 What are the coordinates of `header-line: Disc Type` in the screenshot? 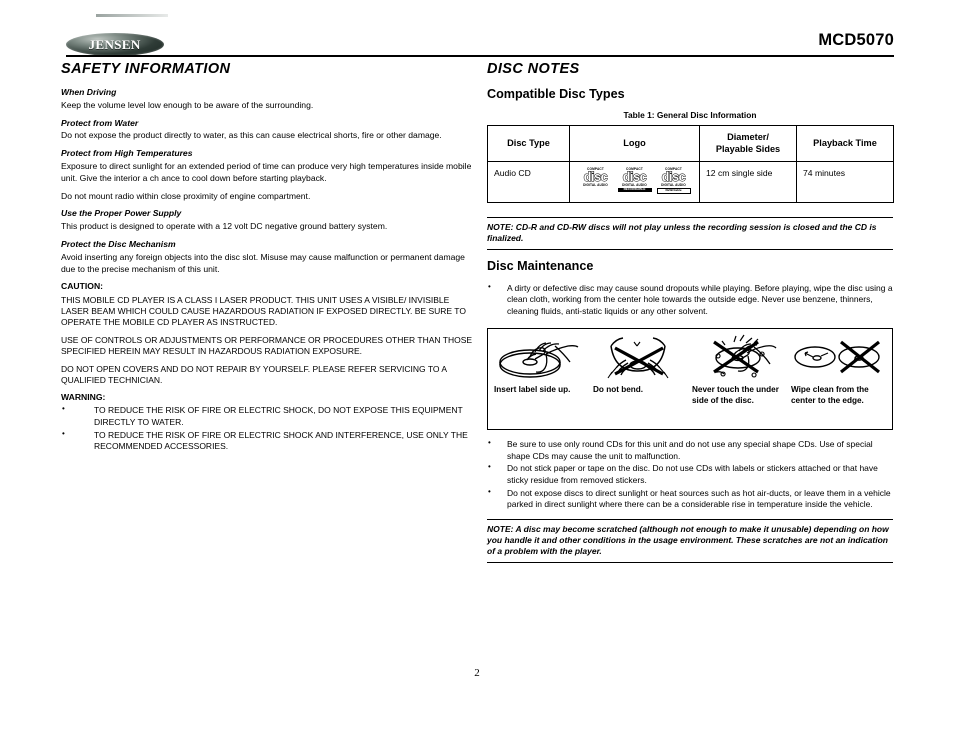 It's located at (528, 143).